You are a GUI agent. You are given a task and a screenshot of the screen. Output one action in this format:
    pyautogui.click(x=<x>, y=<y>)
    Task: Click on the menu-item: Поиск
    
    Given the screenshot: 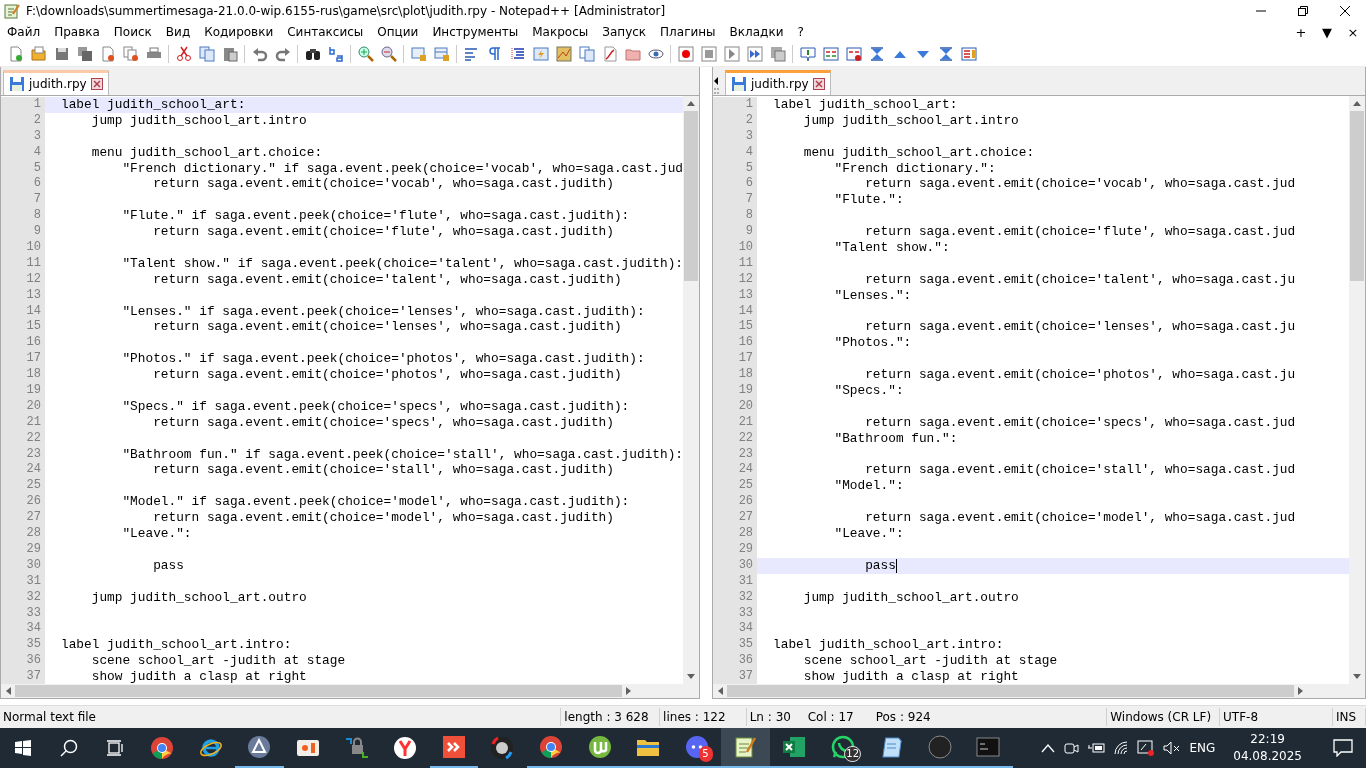 What is the action you would take?
    pyautogui.click(x=132, y=32)
    